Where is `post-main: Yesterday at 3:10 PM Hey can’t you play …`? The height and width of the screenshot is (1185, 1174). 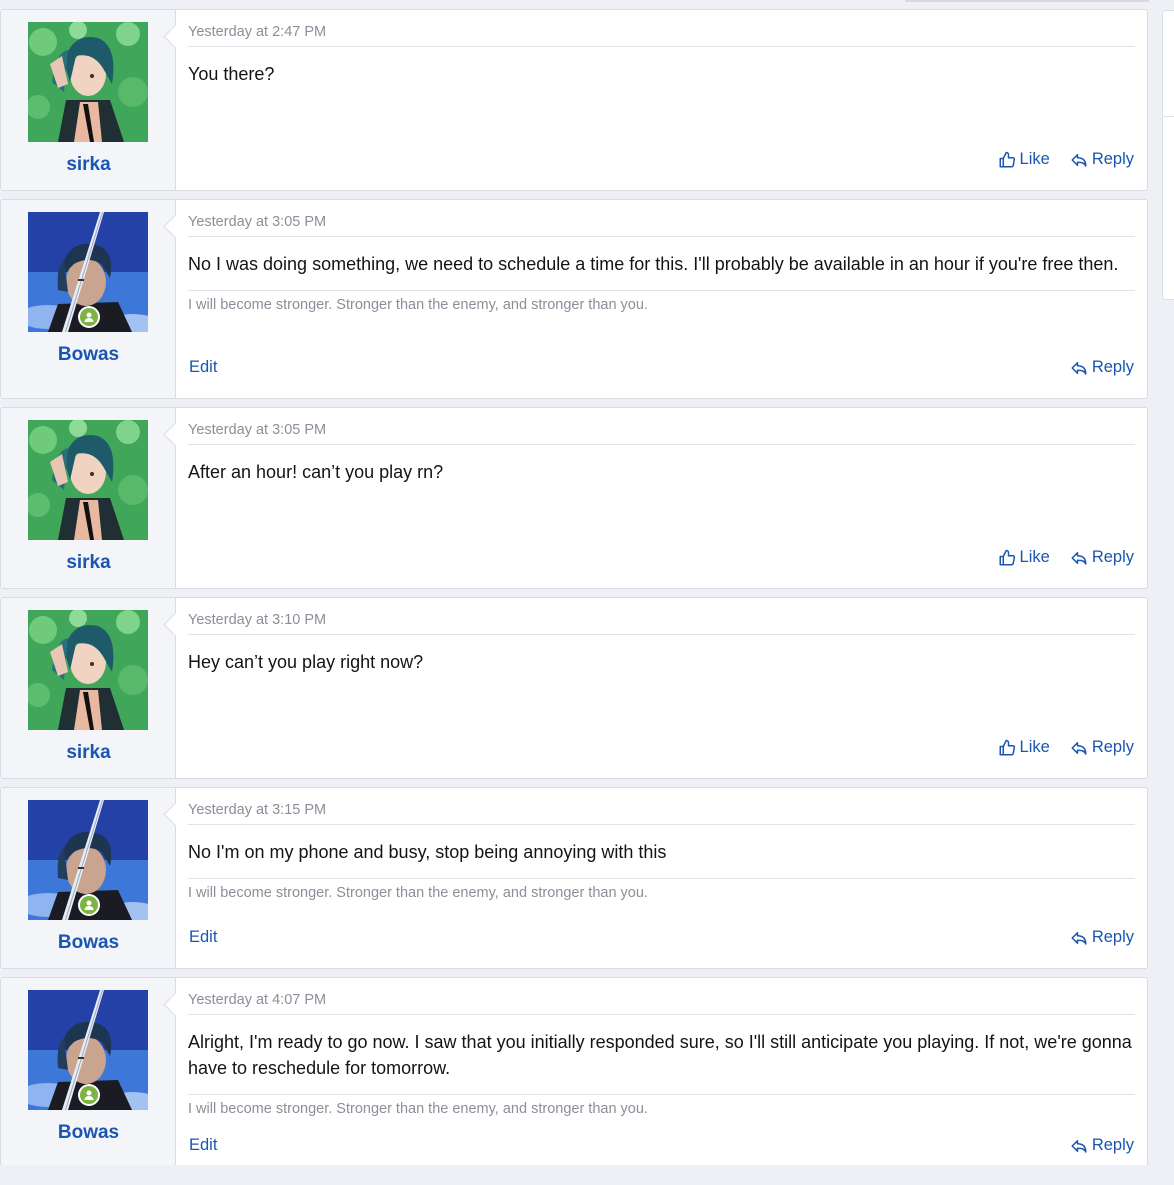 post-main: Yesterday at 3:10 PM Hey can’t you play … is located at coordinates (661, 688).